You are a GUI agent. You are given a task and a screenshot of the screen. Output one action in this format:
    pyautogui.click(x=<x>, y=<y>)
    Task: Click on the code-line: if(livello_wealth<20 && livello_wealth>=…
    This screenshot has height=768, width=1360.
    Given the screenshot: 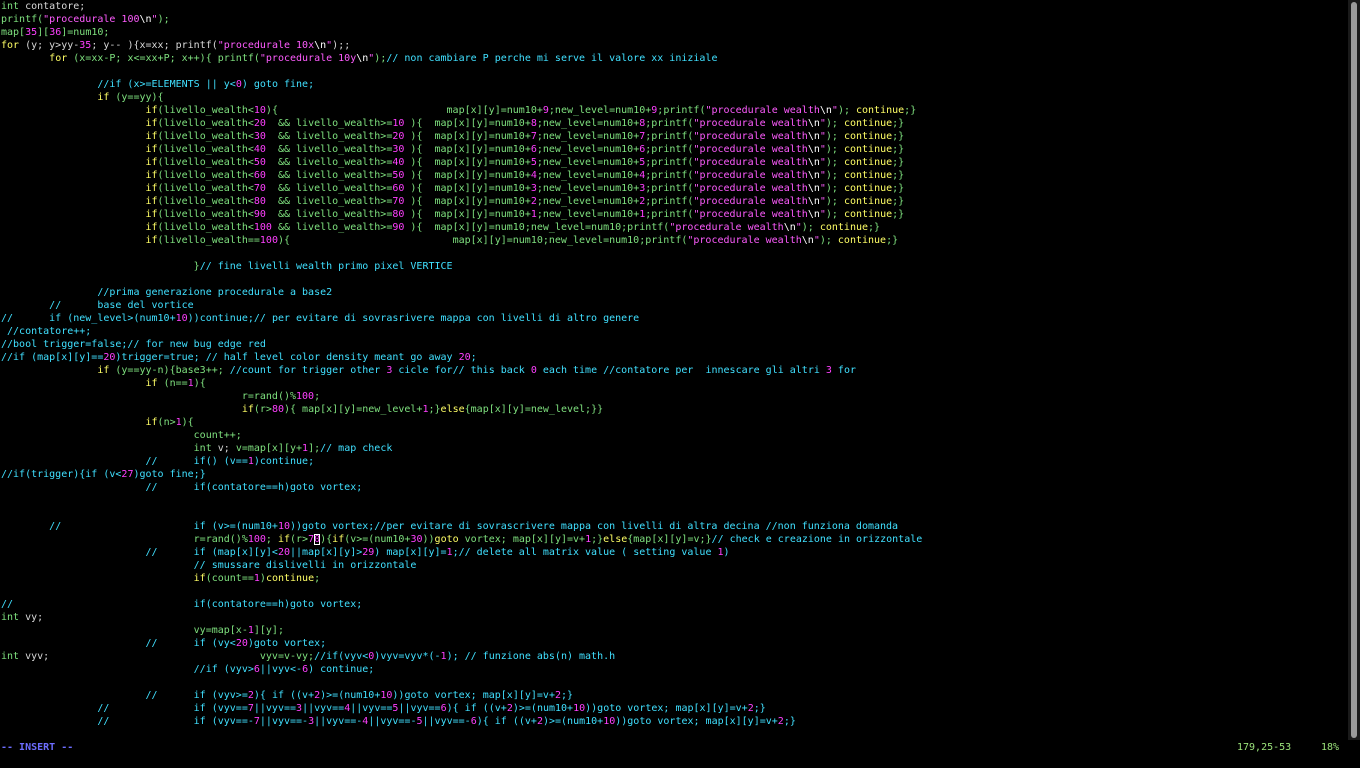 What is the action you would take?
    pyautogui.click(x=674, y=123)
    